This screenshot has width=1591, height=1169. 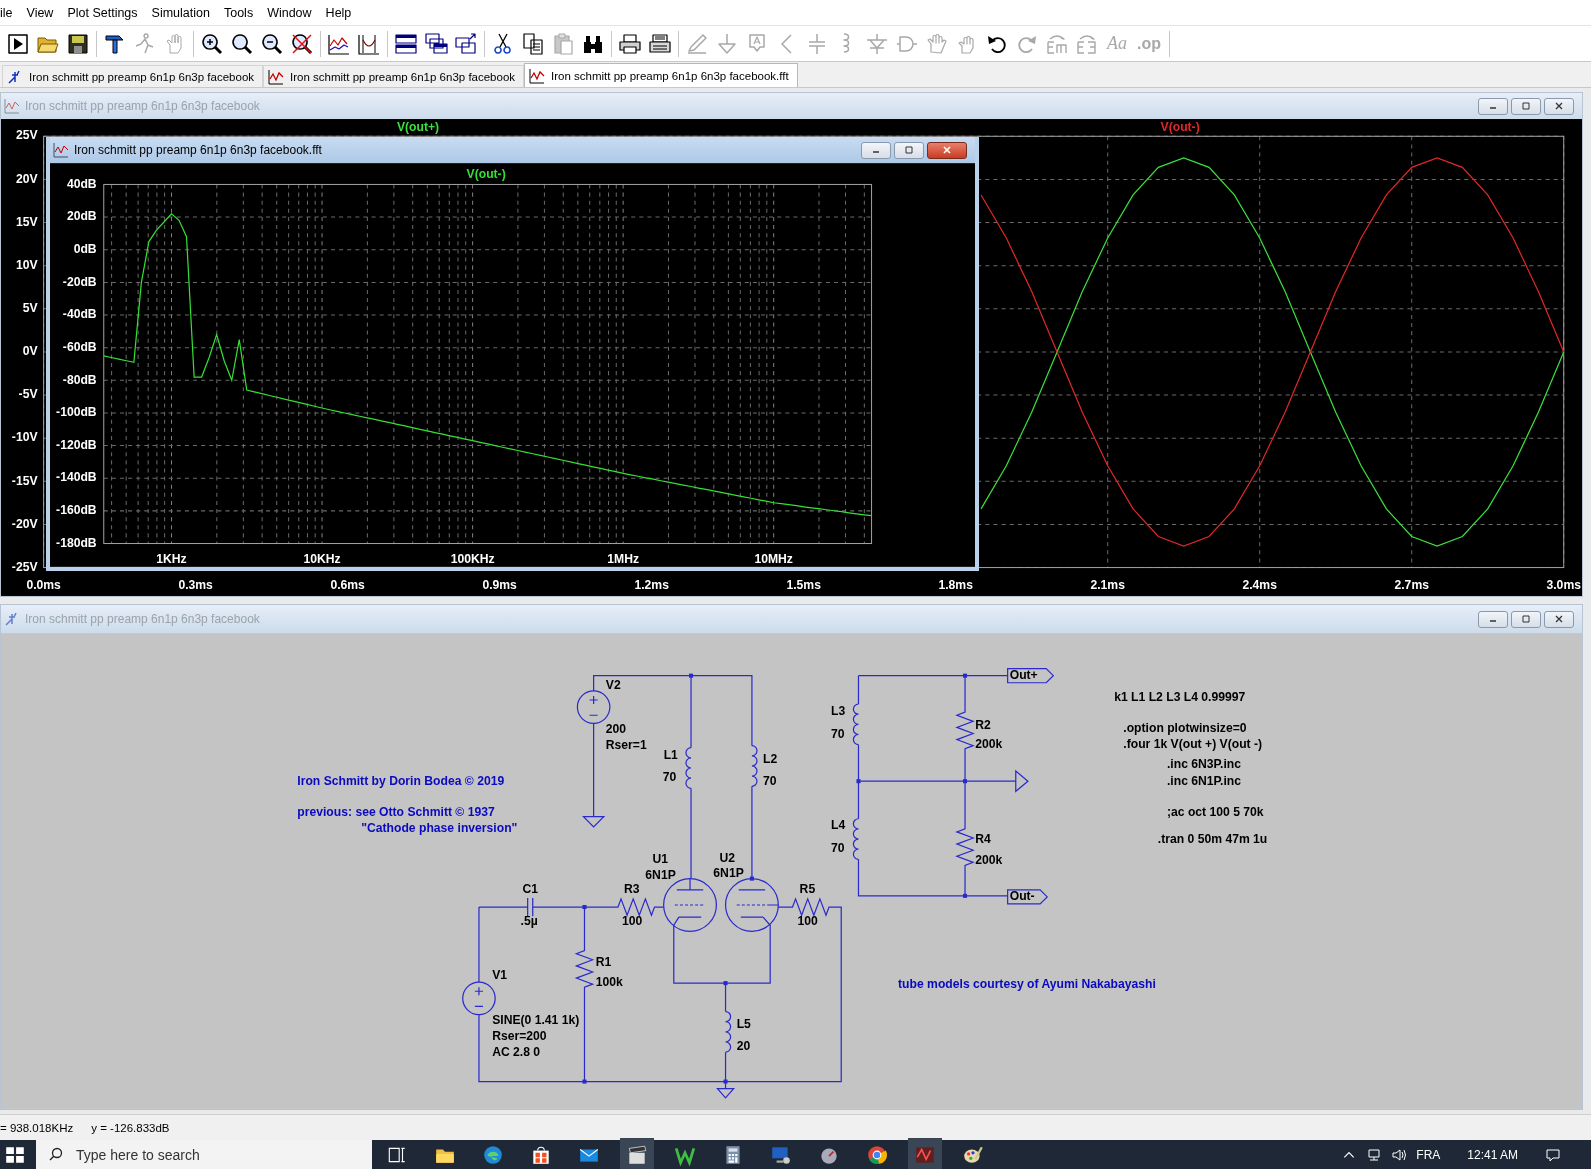 What do you see at coordinates (630, 43) in the screenshot?
I see `printer-icon` at bounding box center [630, 43].